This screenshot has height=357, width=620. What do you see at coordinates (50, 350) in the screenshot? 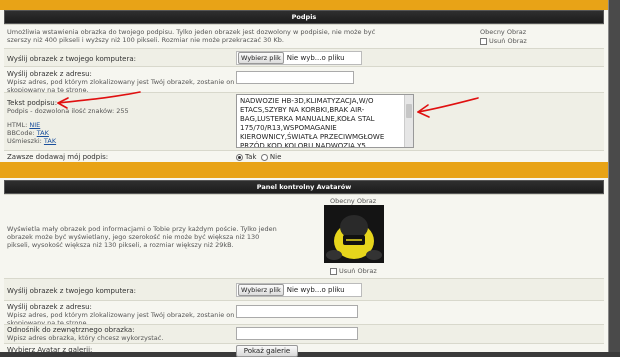
I see `avatar-gallery-label: Wybierz Avatar z galerii:` at bounding box center [50, 350].